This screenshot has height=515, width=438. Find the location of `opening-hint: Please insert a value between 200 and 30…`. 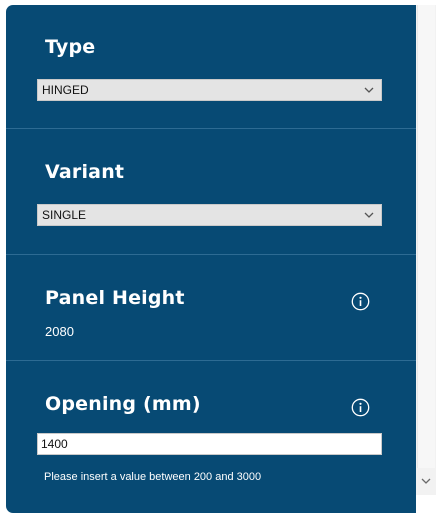

opening-hint: Please insert a value between 200 and 30… is located at coordinates (153, 477).